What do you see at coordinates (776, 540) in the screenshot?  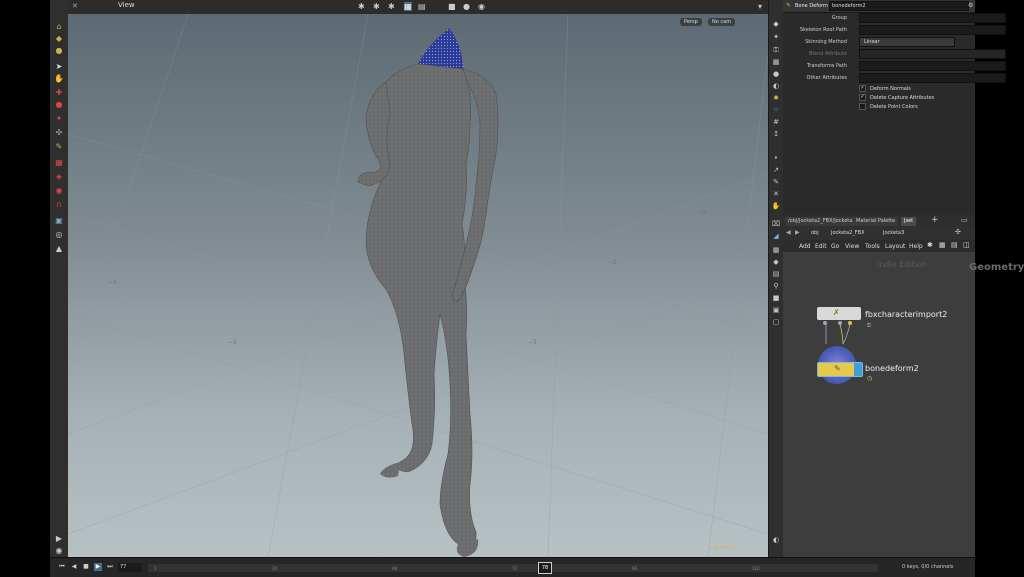 I see `layout-icon: ◐` at bounding box center [776, 540].